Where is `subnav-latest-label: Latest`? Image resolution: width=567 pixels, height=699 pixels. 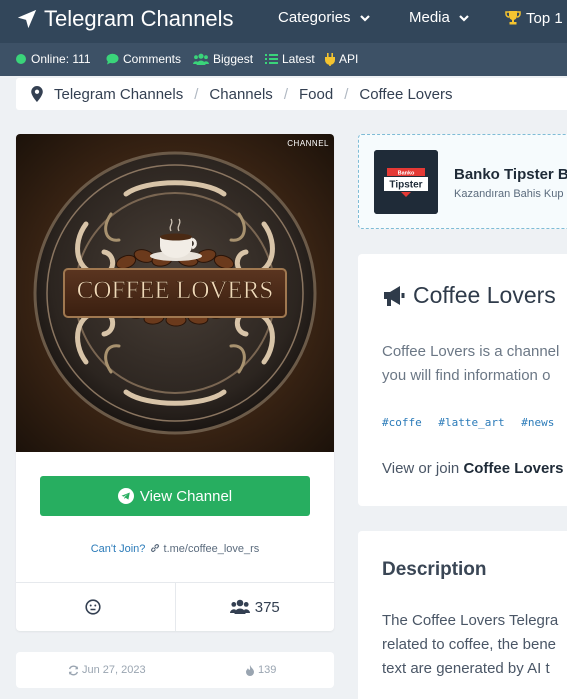
subnav-latest-label: Latest is located at coordinates (298, 59).